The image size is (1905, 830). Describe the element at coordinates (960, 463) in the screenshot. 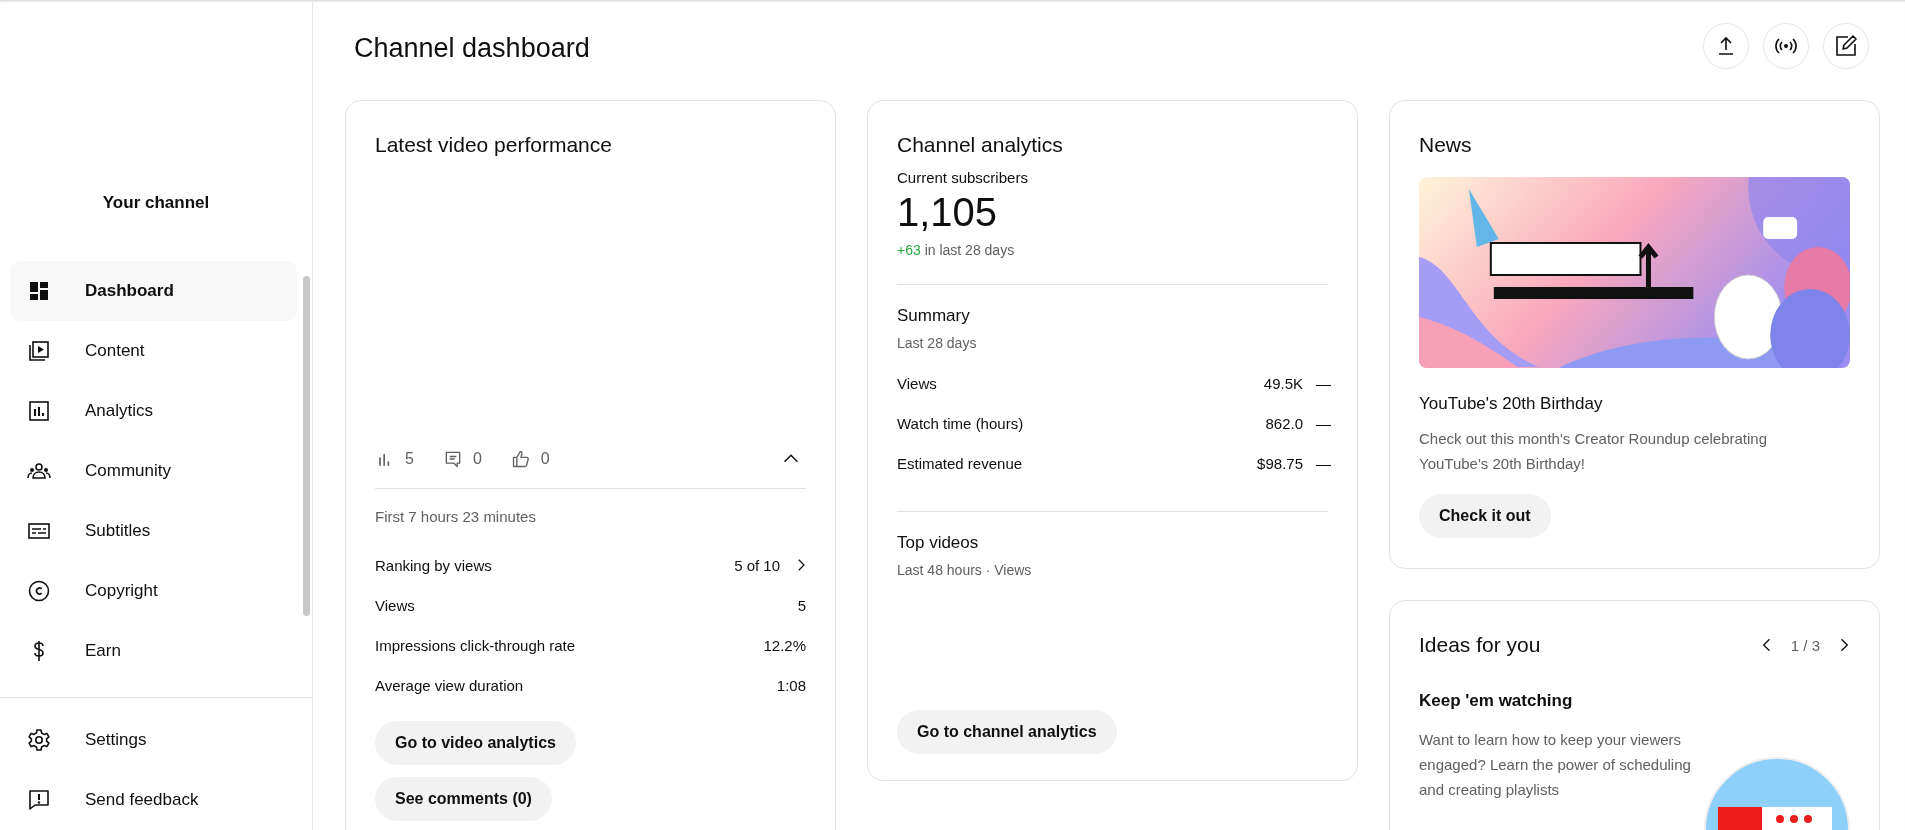

I see `metric-label: Estimated revenue` at that location.